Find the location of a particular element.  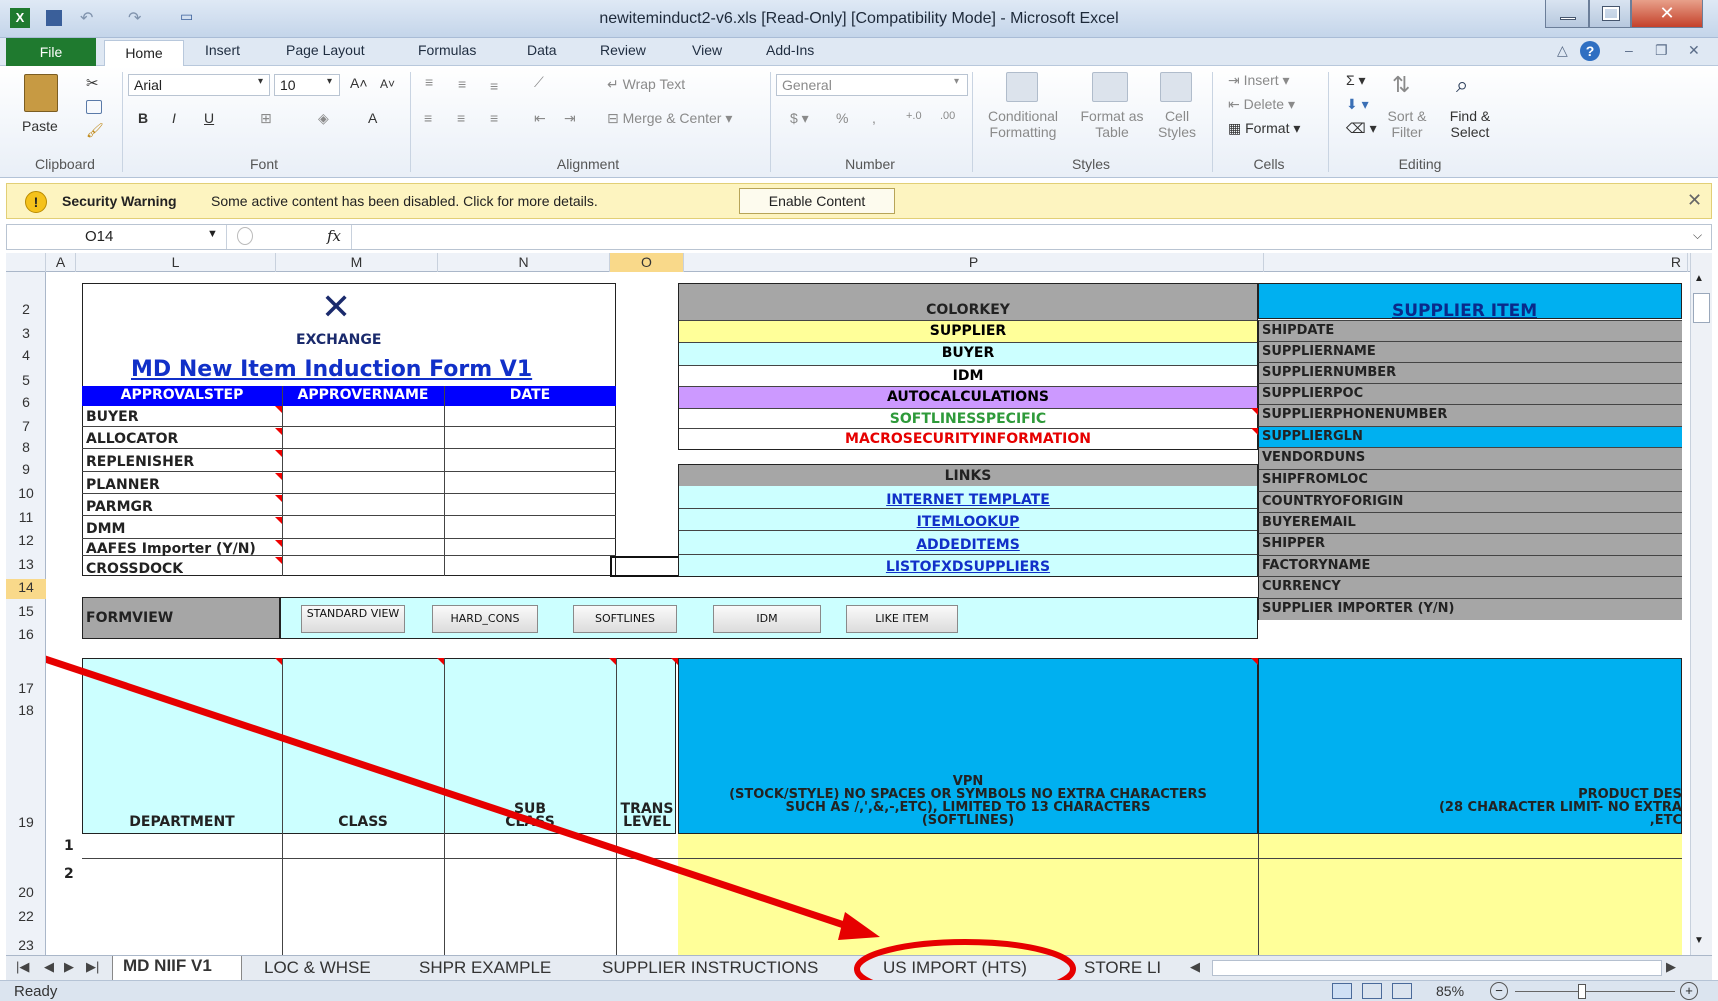

grow-font-icon: A˄ is located at coordinates (359, 83).